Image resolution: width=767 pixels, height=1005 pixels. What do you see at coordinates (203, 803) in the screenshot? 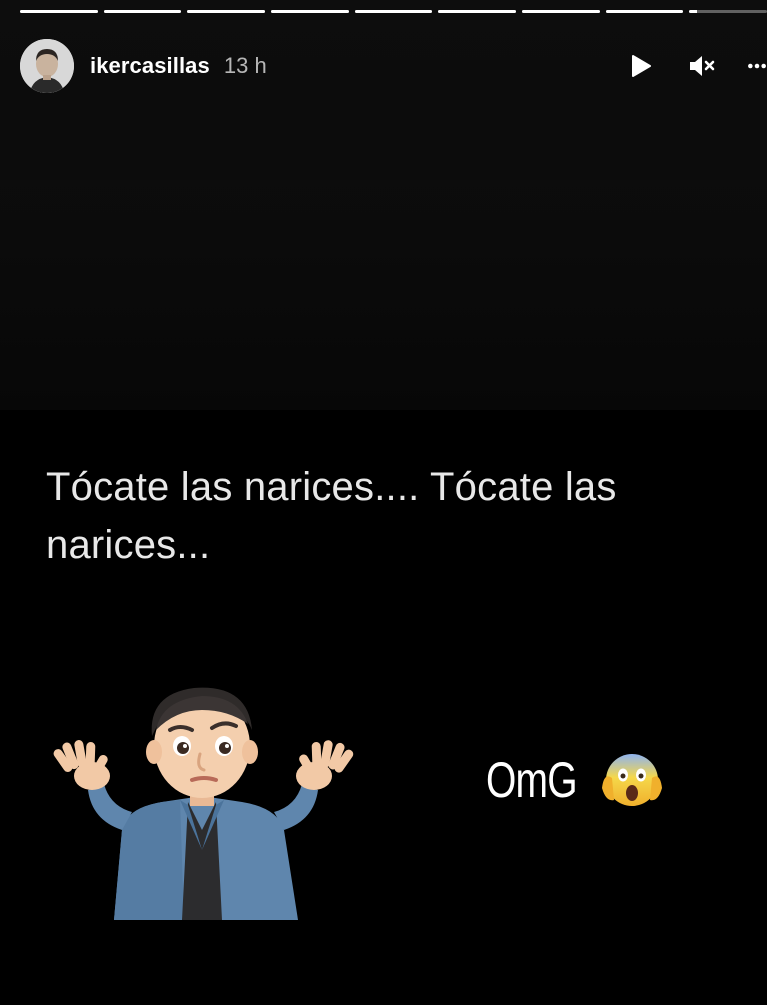
I see `shrugging-memoji-sticker` at bounding box center [203, 803].